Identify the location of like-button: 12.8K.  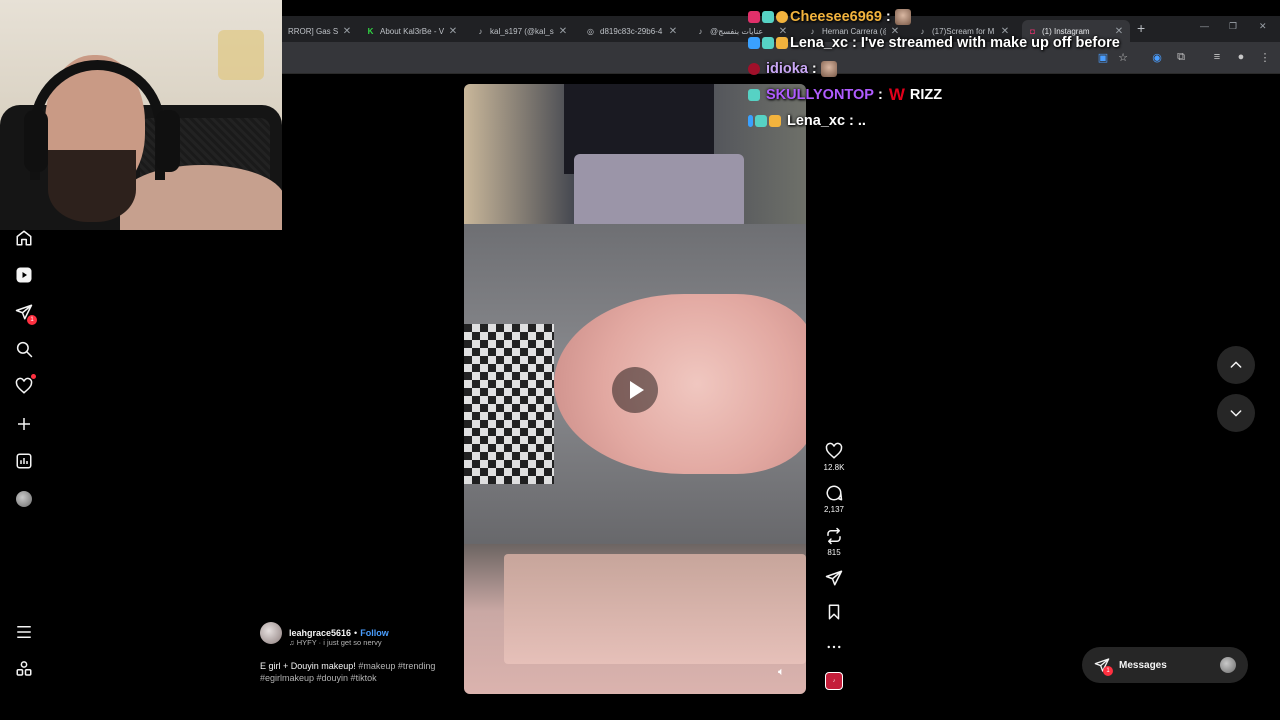
(834, 457).